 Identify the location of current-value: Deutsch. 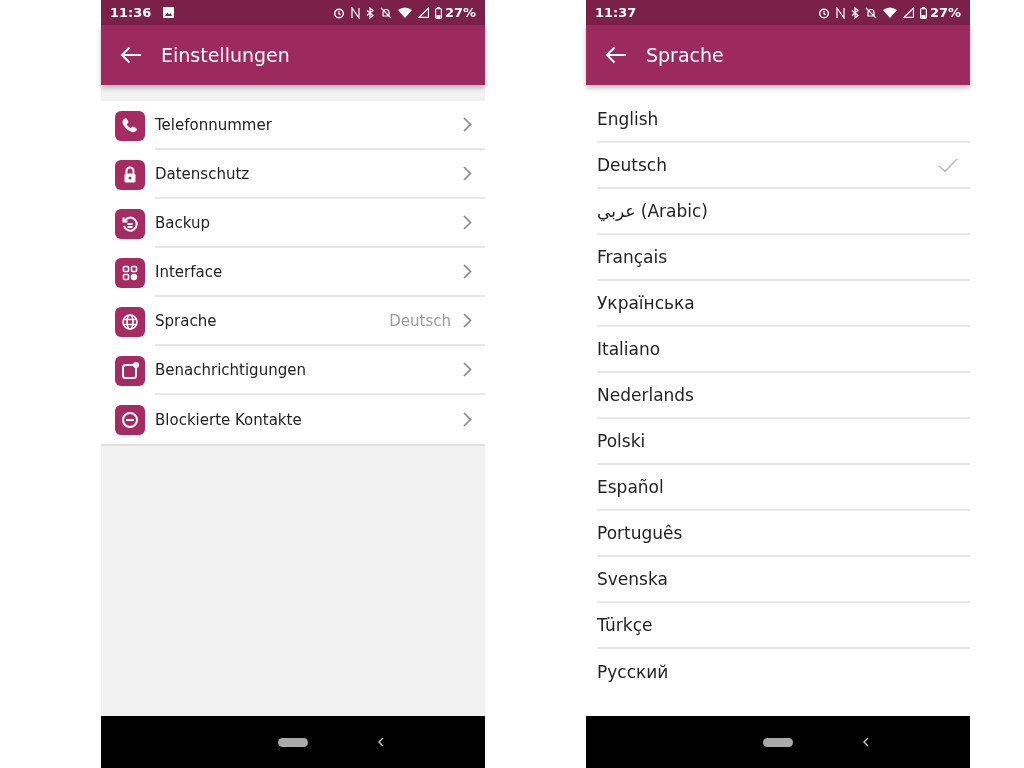
(420, 320).